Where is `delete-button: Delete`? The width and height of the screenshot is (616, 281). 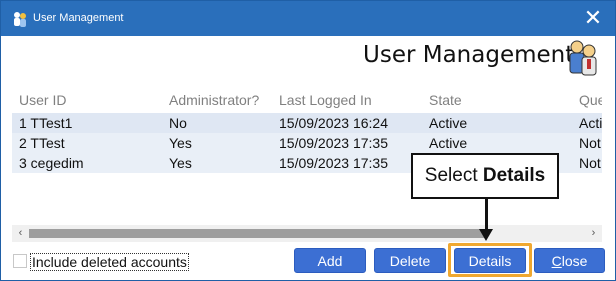
delete-button: Delete is located at coordinates (410, 260).